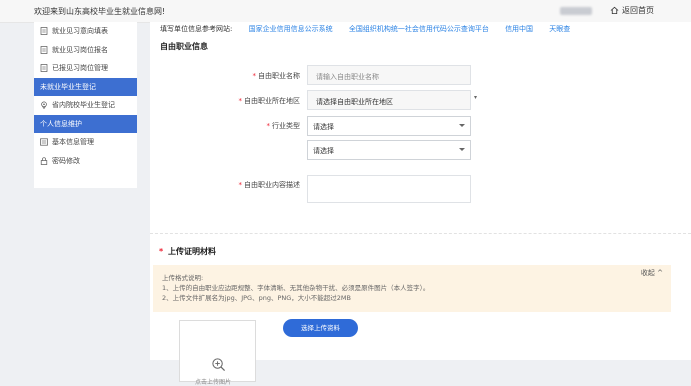 The image size is (691, 386). Describe the element at coordinates (80, 31) in the screenshot. I see `sidebar-item-label: 就业见习意向填表` at that location.